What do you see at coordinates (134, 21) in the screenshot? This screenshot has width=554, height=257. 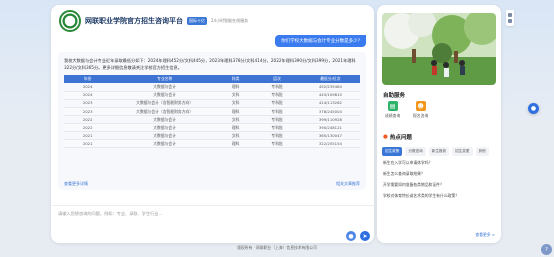 I see `page-title: 网联职业学院官方招生咨询平台` at bounding box center [134, 21].